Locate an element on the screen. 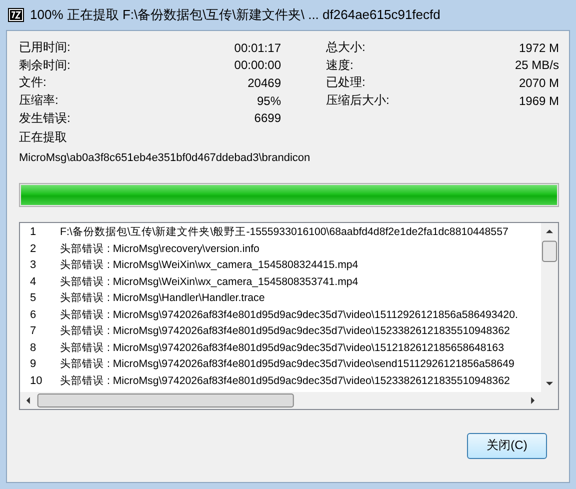 This screenshot has height=489, width=576. line-number: 4 is located at coordinates (33, 282).